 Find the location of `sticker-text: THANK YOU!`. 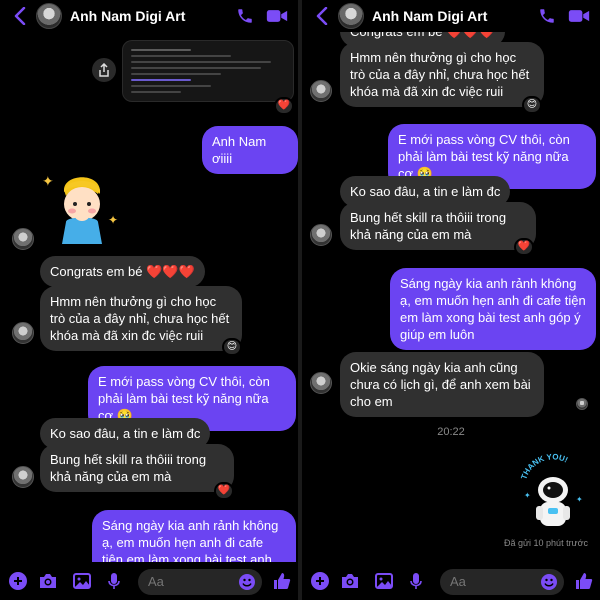

sticker-text: THANK YOU! is located at coordinates (544, 466).